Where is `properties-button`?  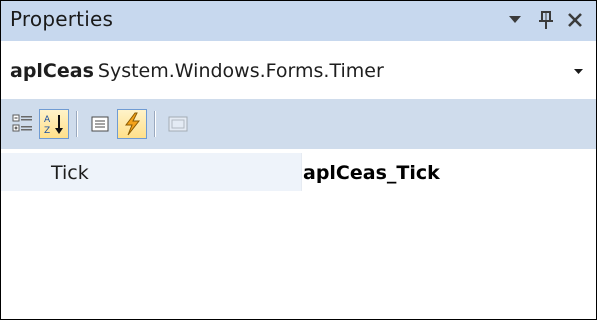
properties-button is located at coordinates (100, 124).